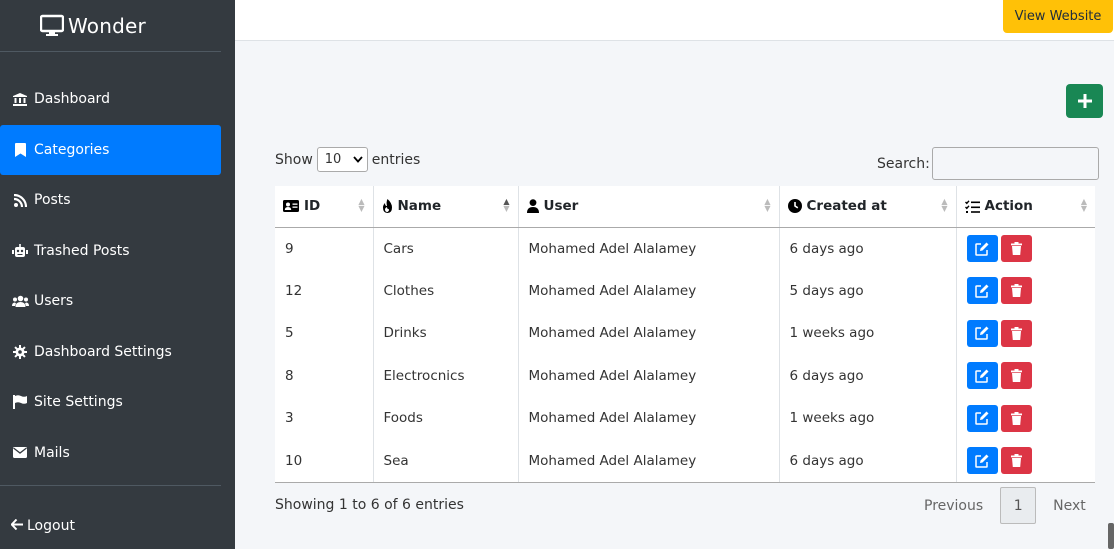 Image resolution: width=1114 pixels, height=549 pixels. I want to click on show-label: Show, so click(294, 159).